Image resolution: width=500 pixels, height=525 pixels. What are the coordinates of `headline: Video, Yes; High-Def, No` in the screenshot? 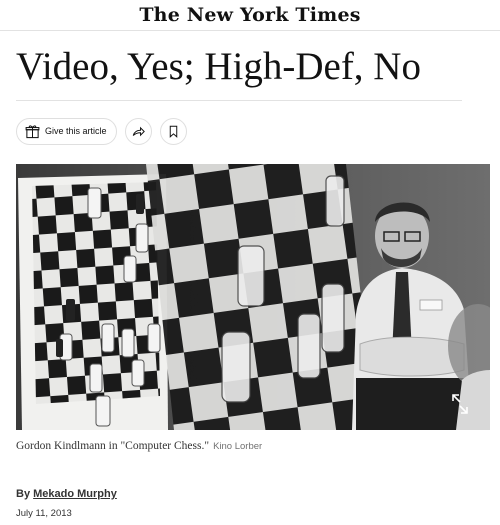 It's located at (218, 66).